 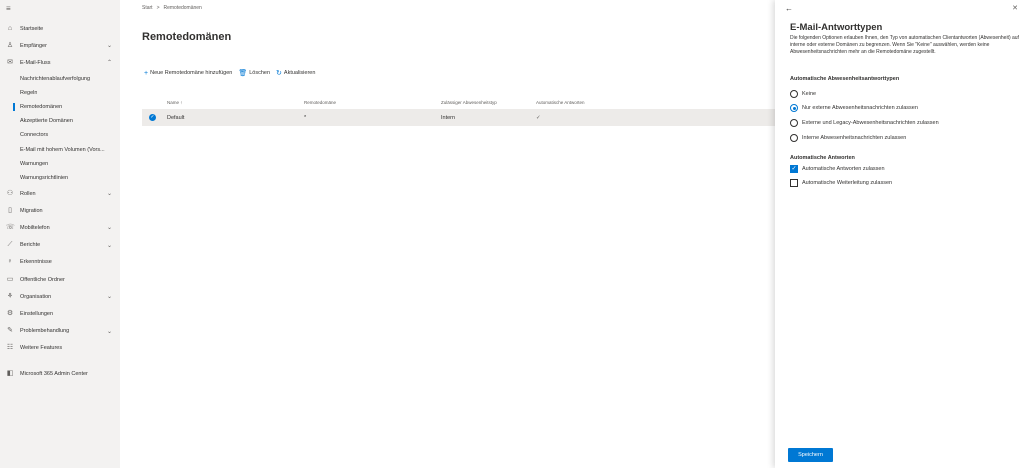 What do you see at coordinates (41, 107) in the screenshot?
I see `sidebar-subitem-label: Remotedomänen` at bounding box center [41, 107].